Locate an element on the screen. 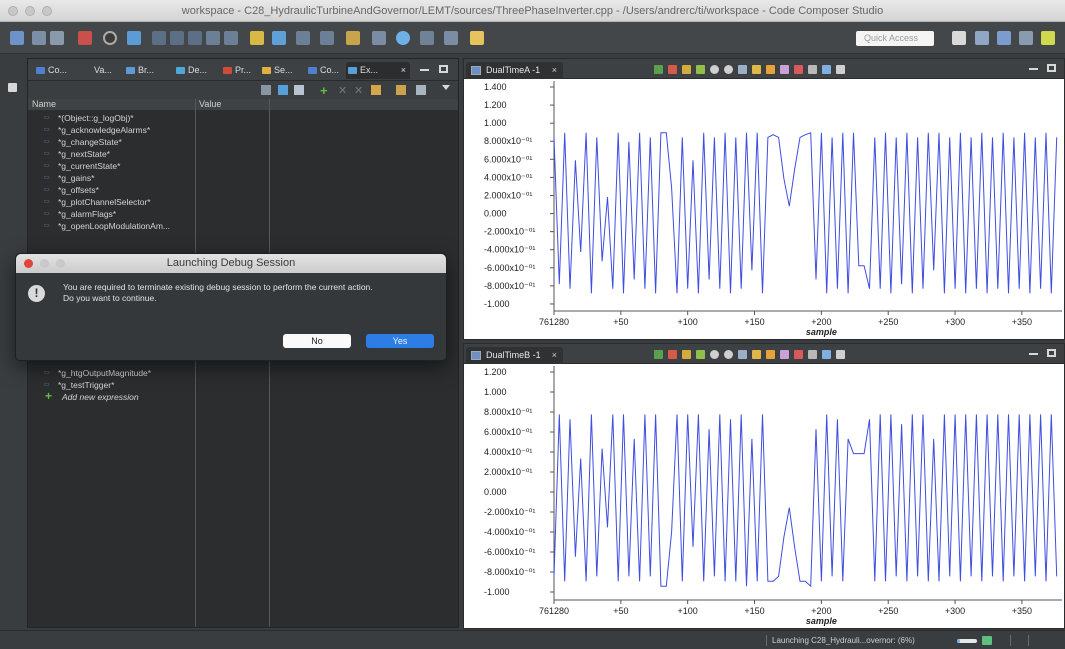  expression-row: ▭ *(Object::g_logObj)* is located at coordinates (89, 118).